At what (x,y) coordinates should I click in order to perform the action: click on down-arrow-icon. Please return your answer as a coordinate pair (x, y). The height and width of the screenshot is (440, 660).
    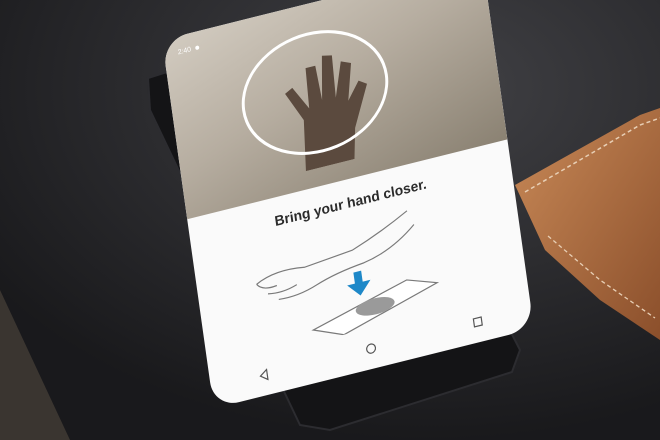
    Looking at the image, I should click on (359, 283).